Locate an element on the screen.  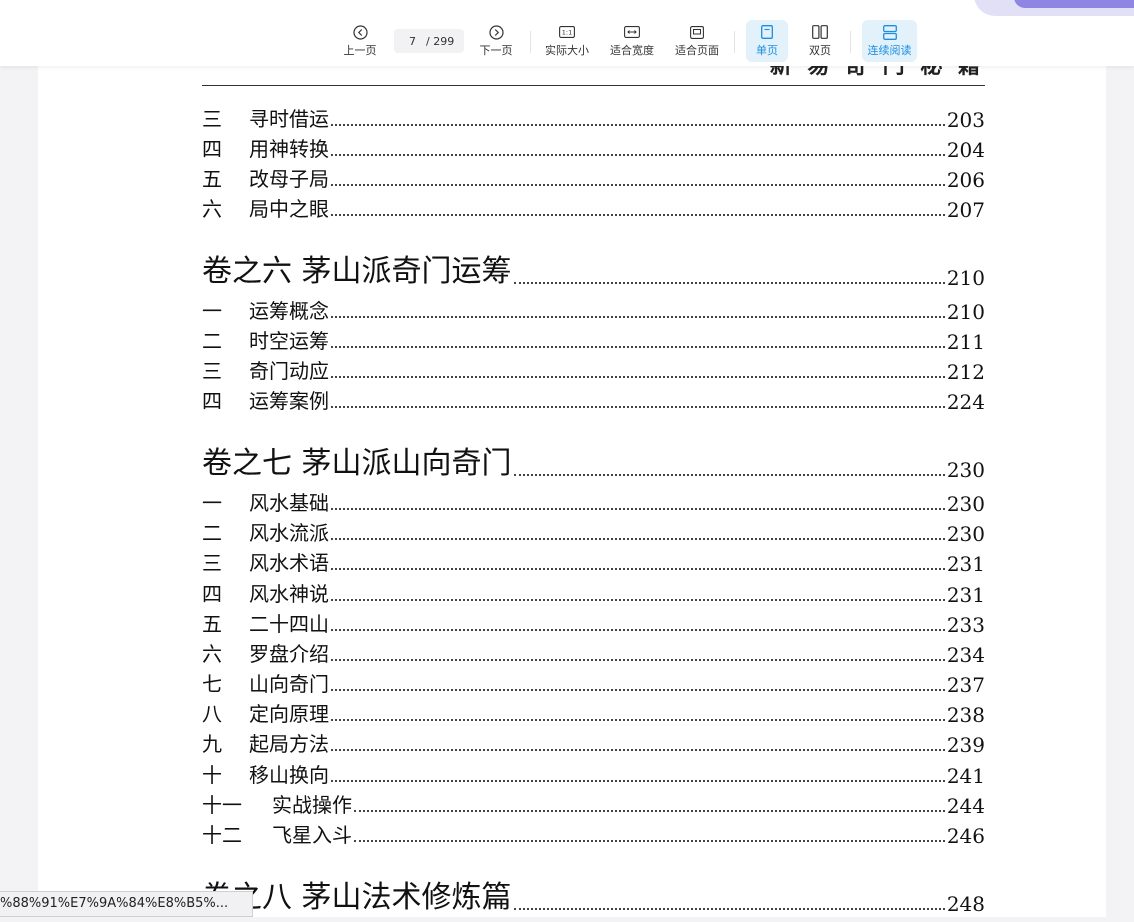
toc-entry-number: 十一 is located at coordinates (222, 805).